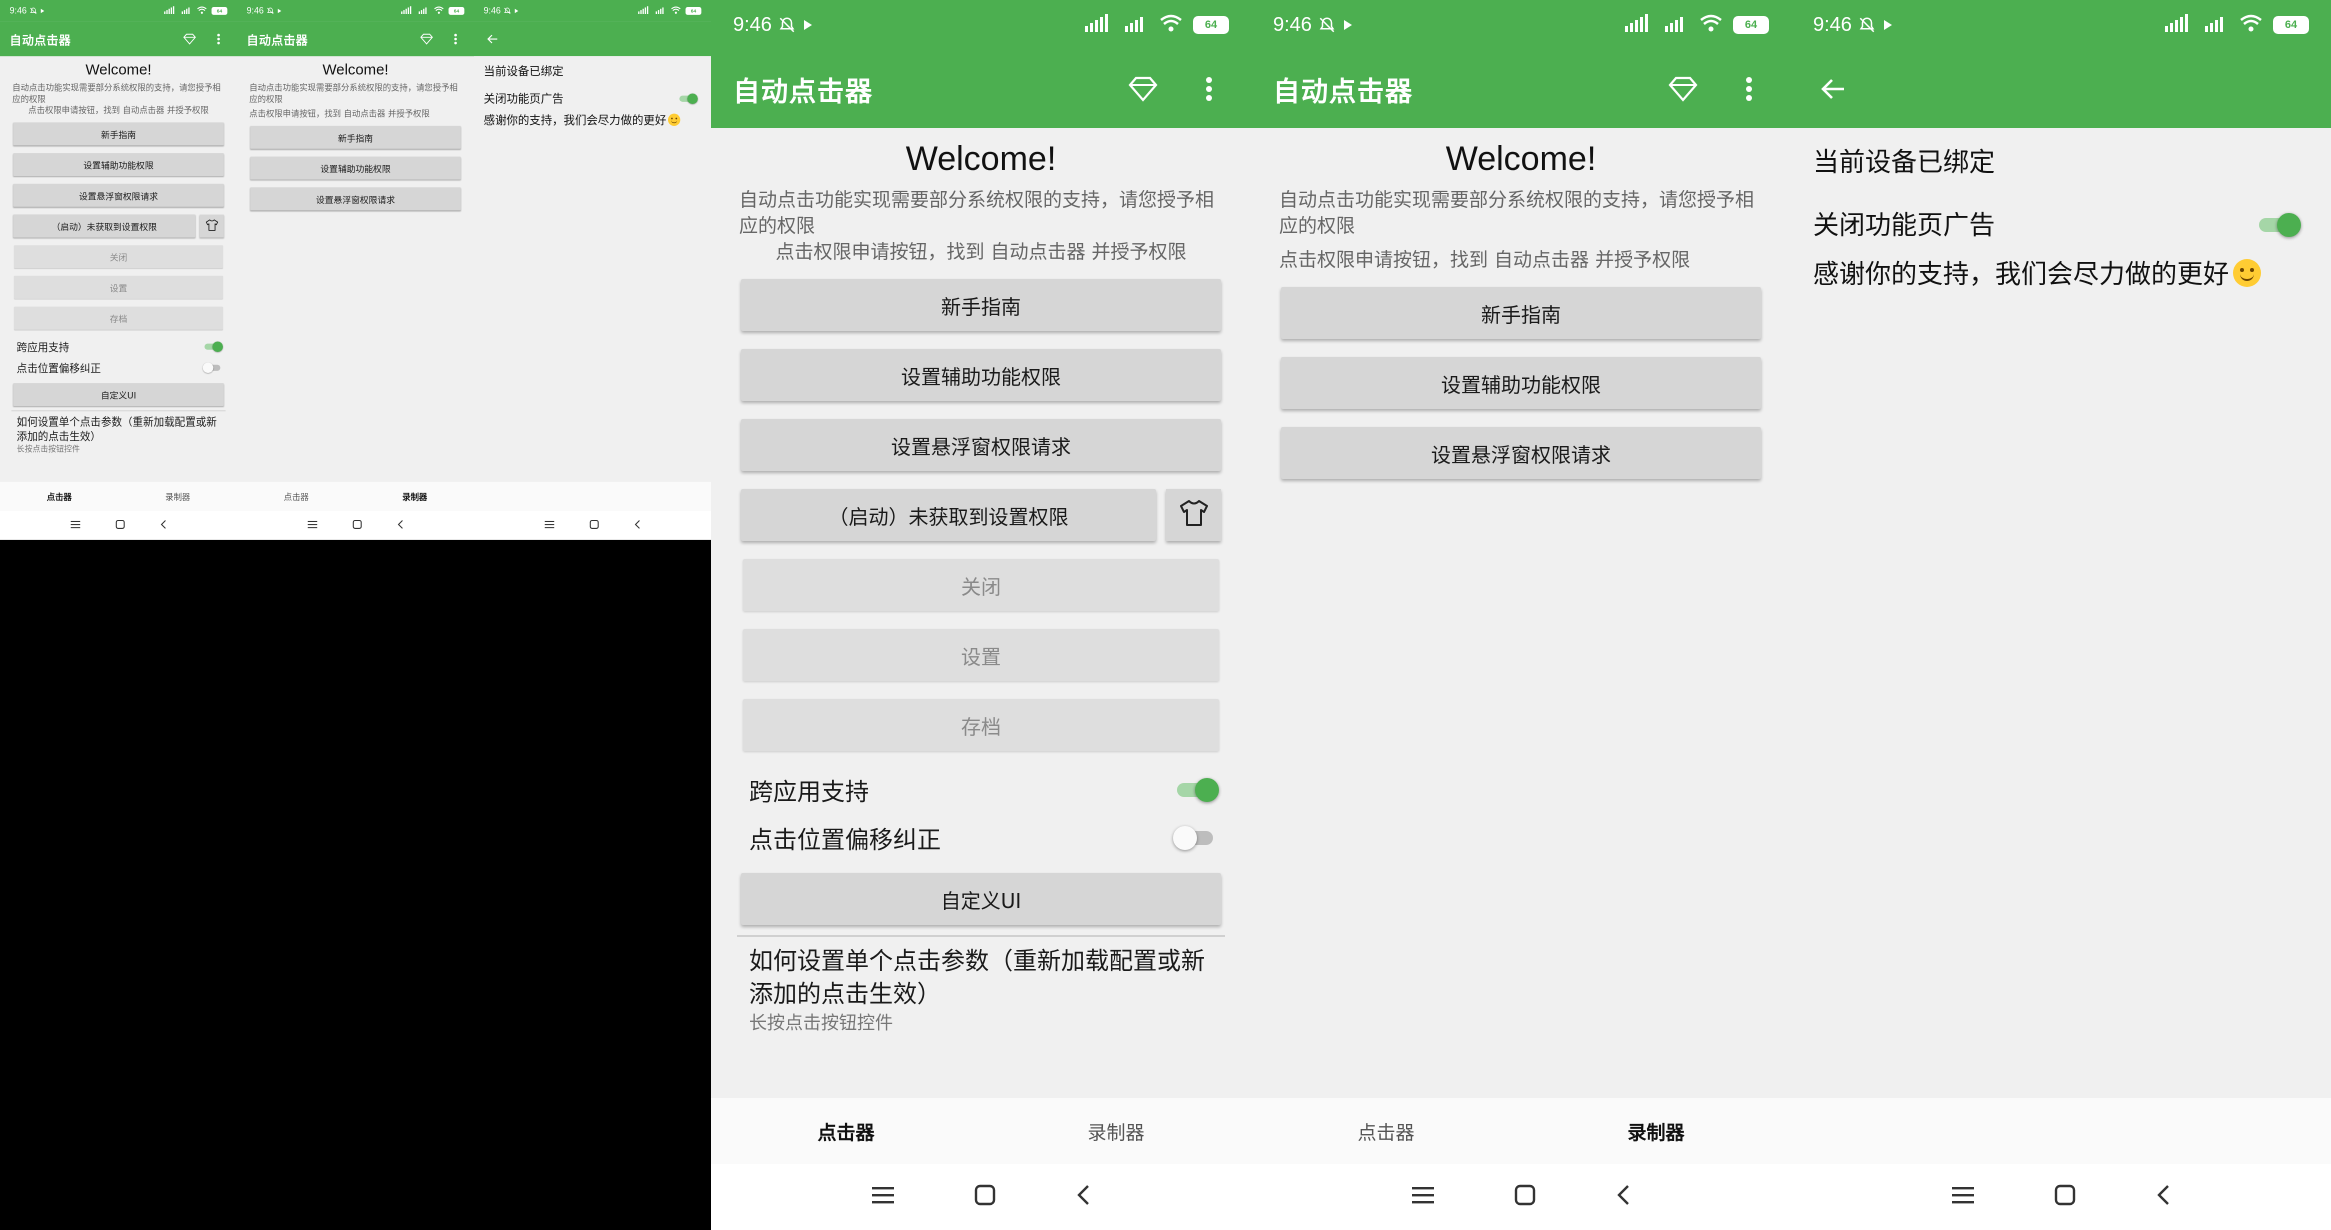 This screenshot has height=1230, width=2331. I want to click on thanks-message: 感谢你的支持，我们会尽力做的更好, so click(592, 117).